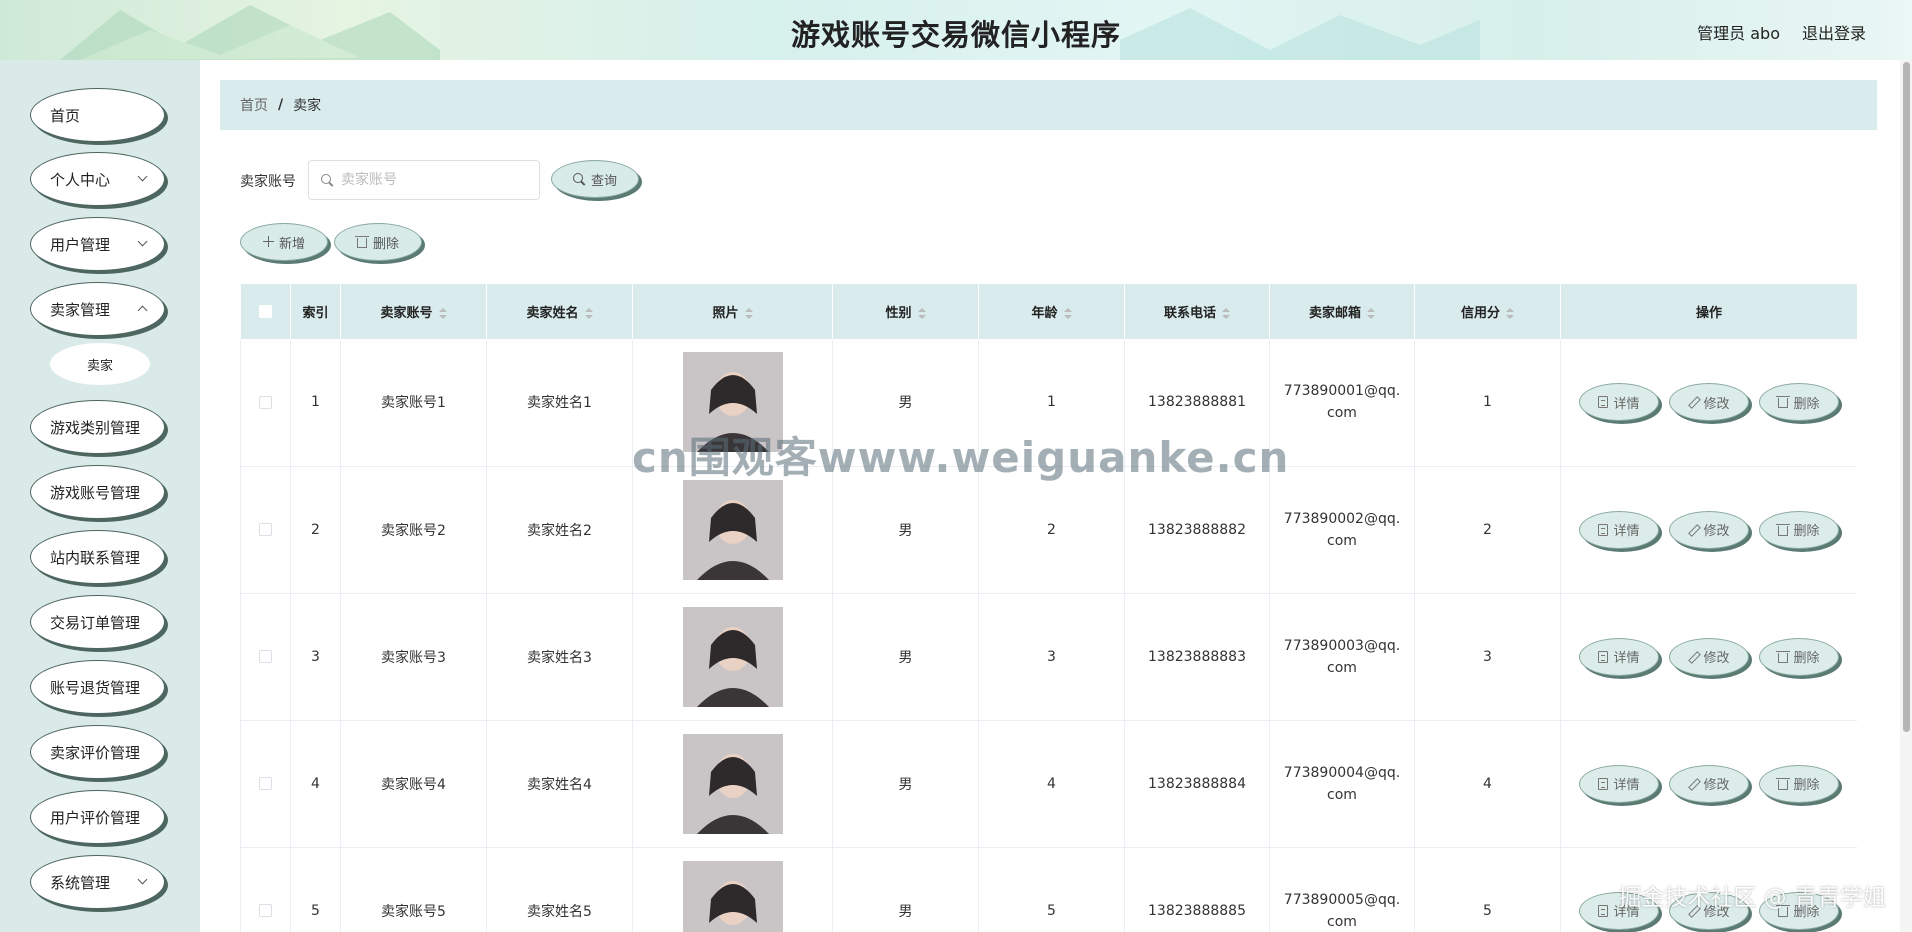 Image resolution: width=1912 pixels, height=932 pixels. What do you see at coordinates (97, 817) in the screenshot?
I see `sidebar-item-user-reviews: 用户评价管理` at bounding box center [97, 817].